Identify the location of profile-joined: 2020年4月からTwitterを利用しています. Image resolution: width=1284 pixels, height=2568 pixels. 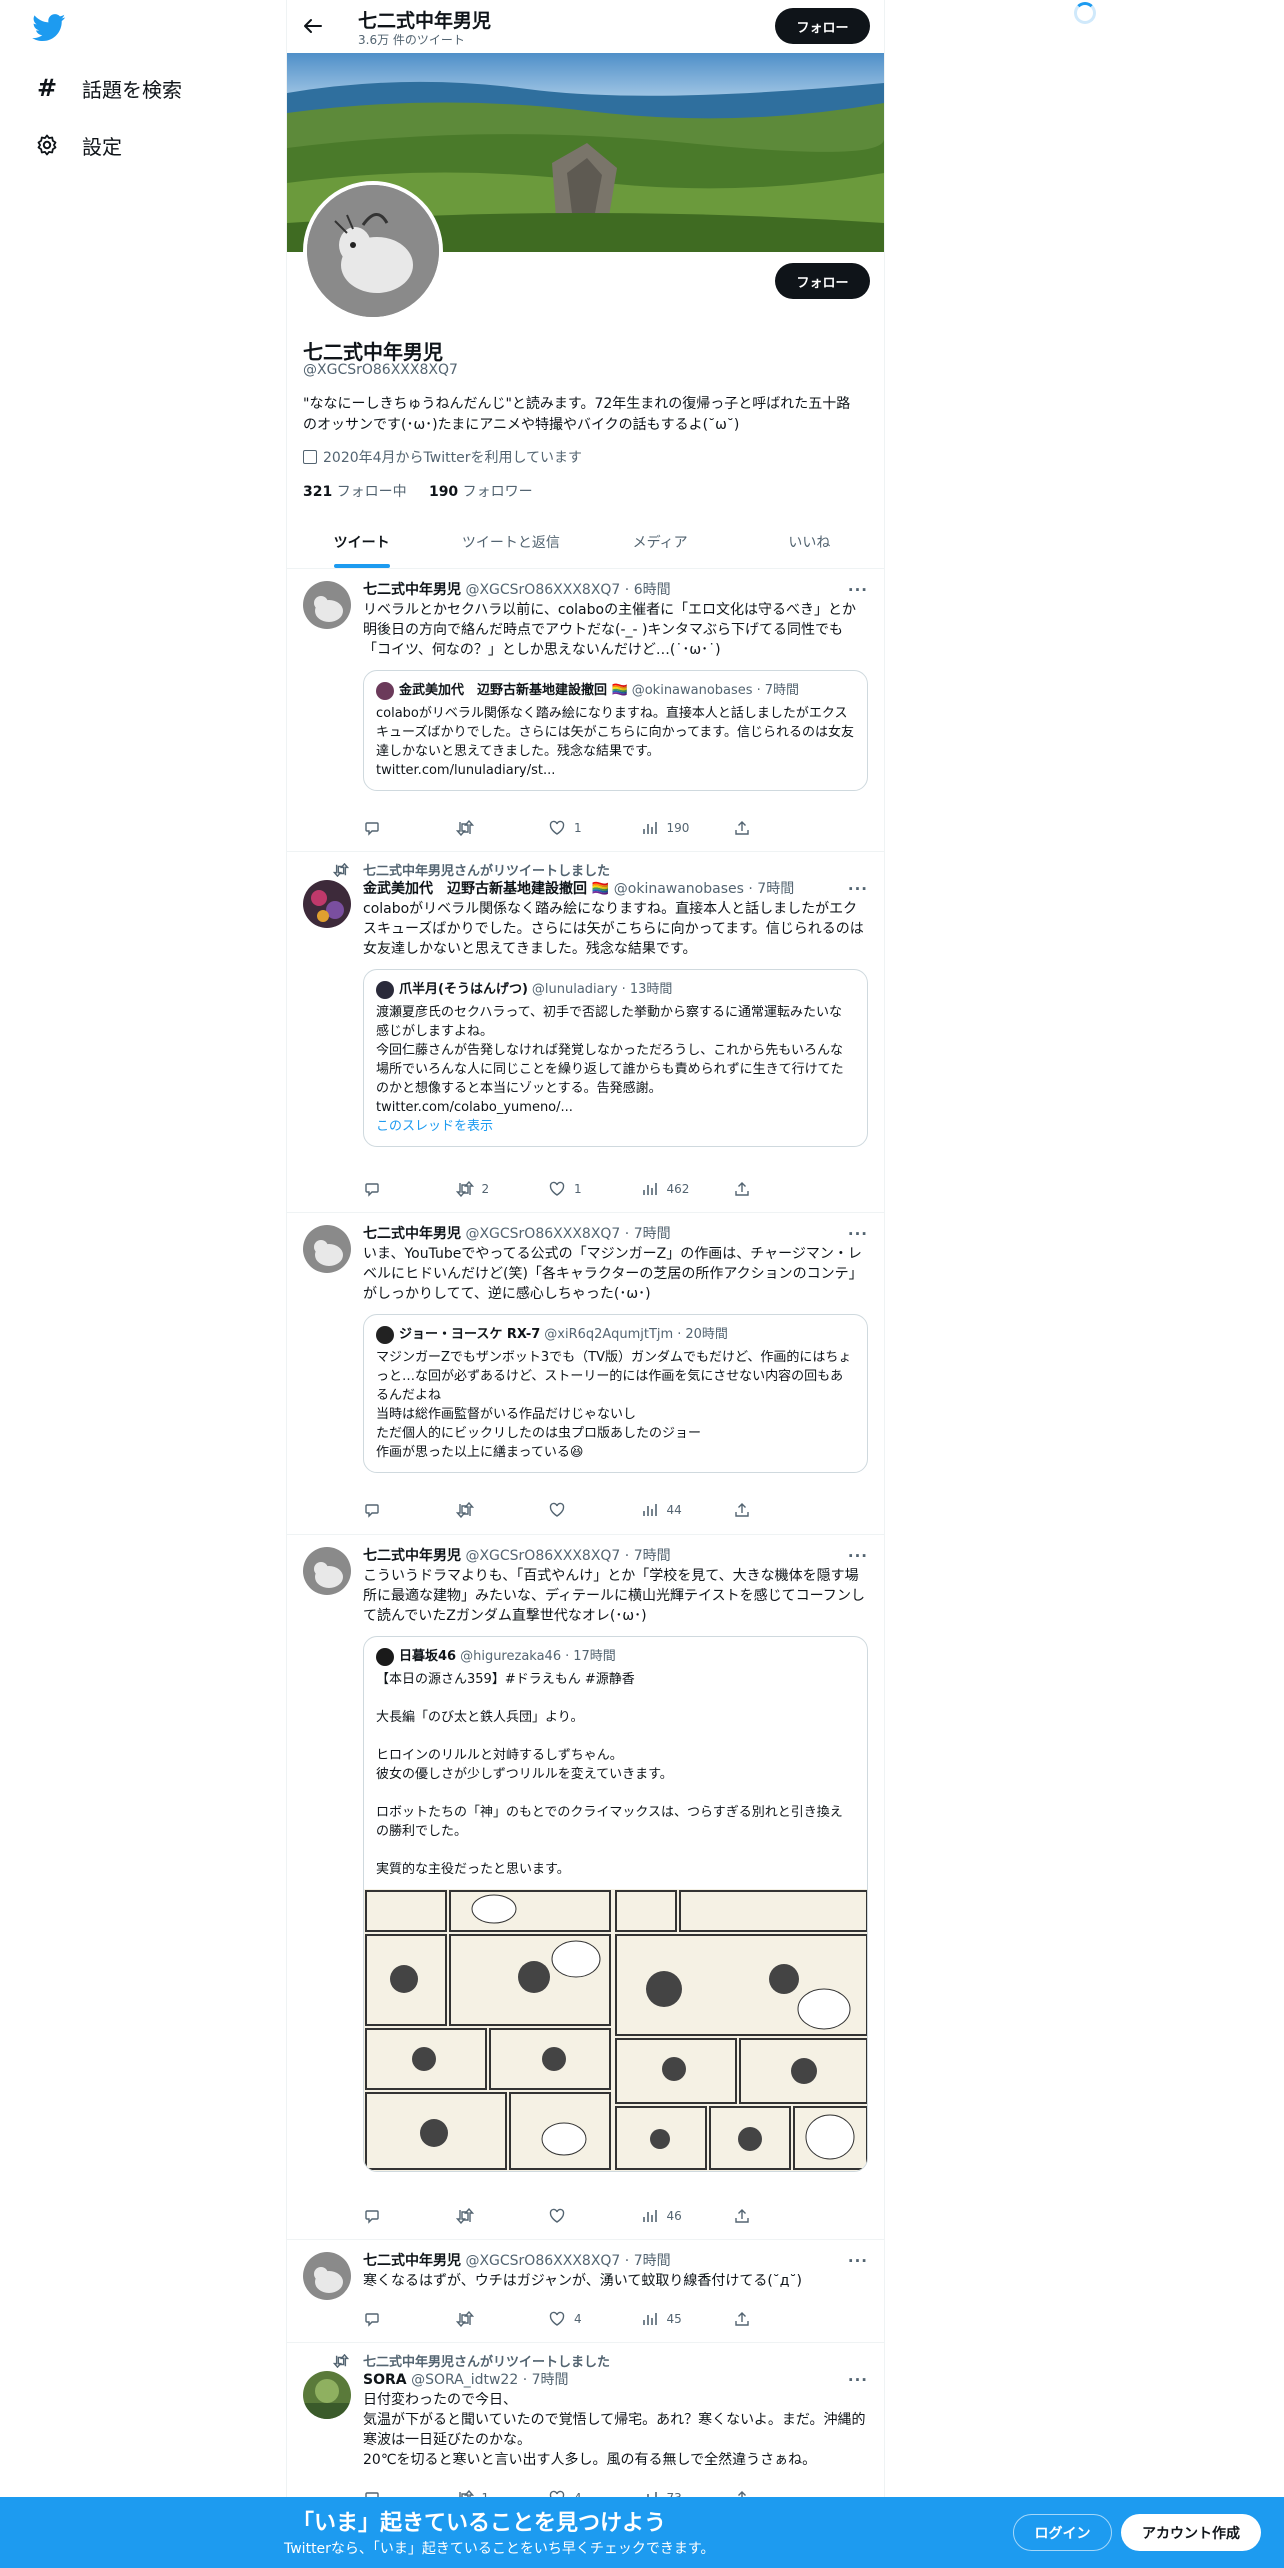
(442, 457).